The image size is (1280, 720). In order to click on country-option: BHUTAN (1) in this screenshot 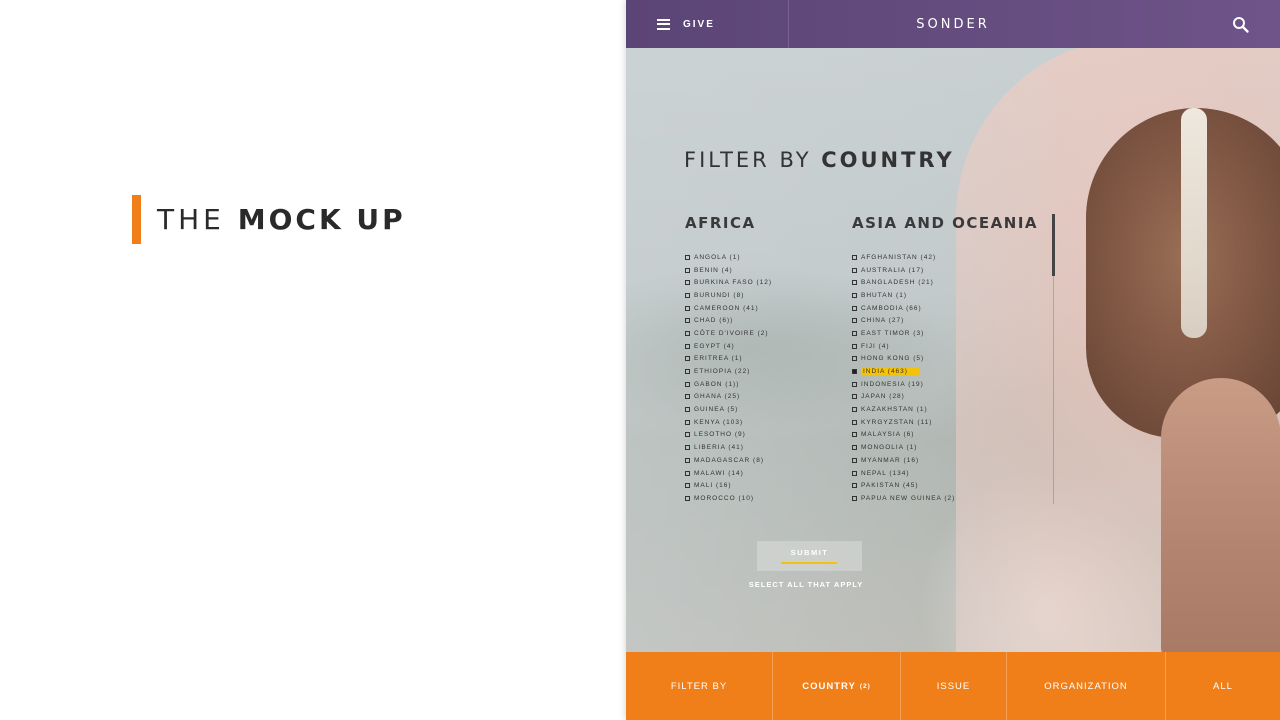, I will do `click(952, 295)`.